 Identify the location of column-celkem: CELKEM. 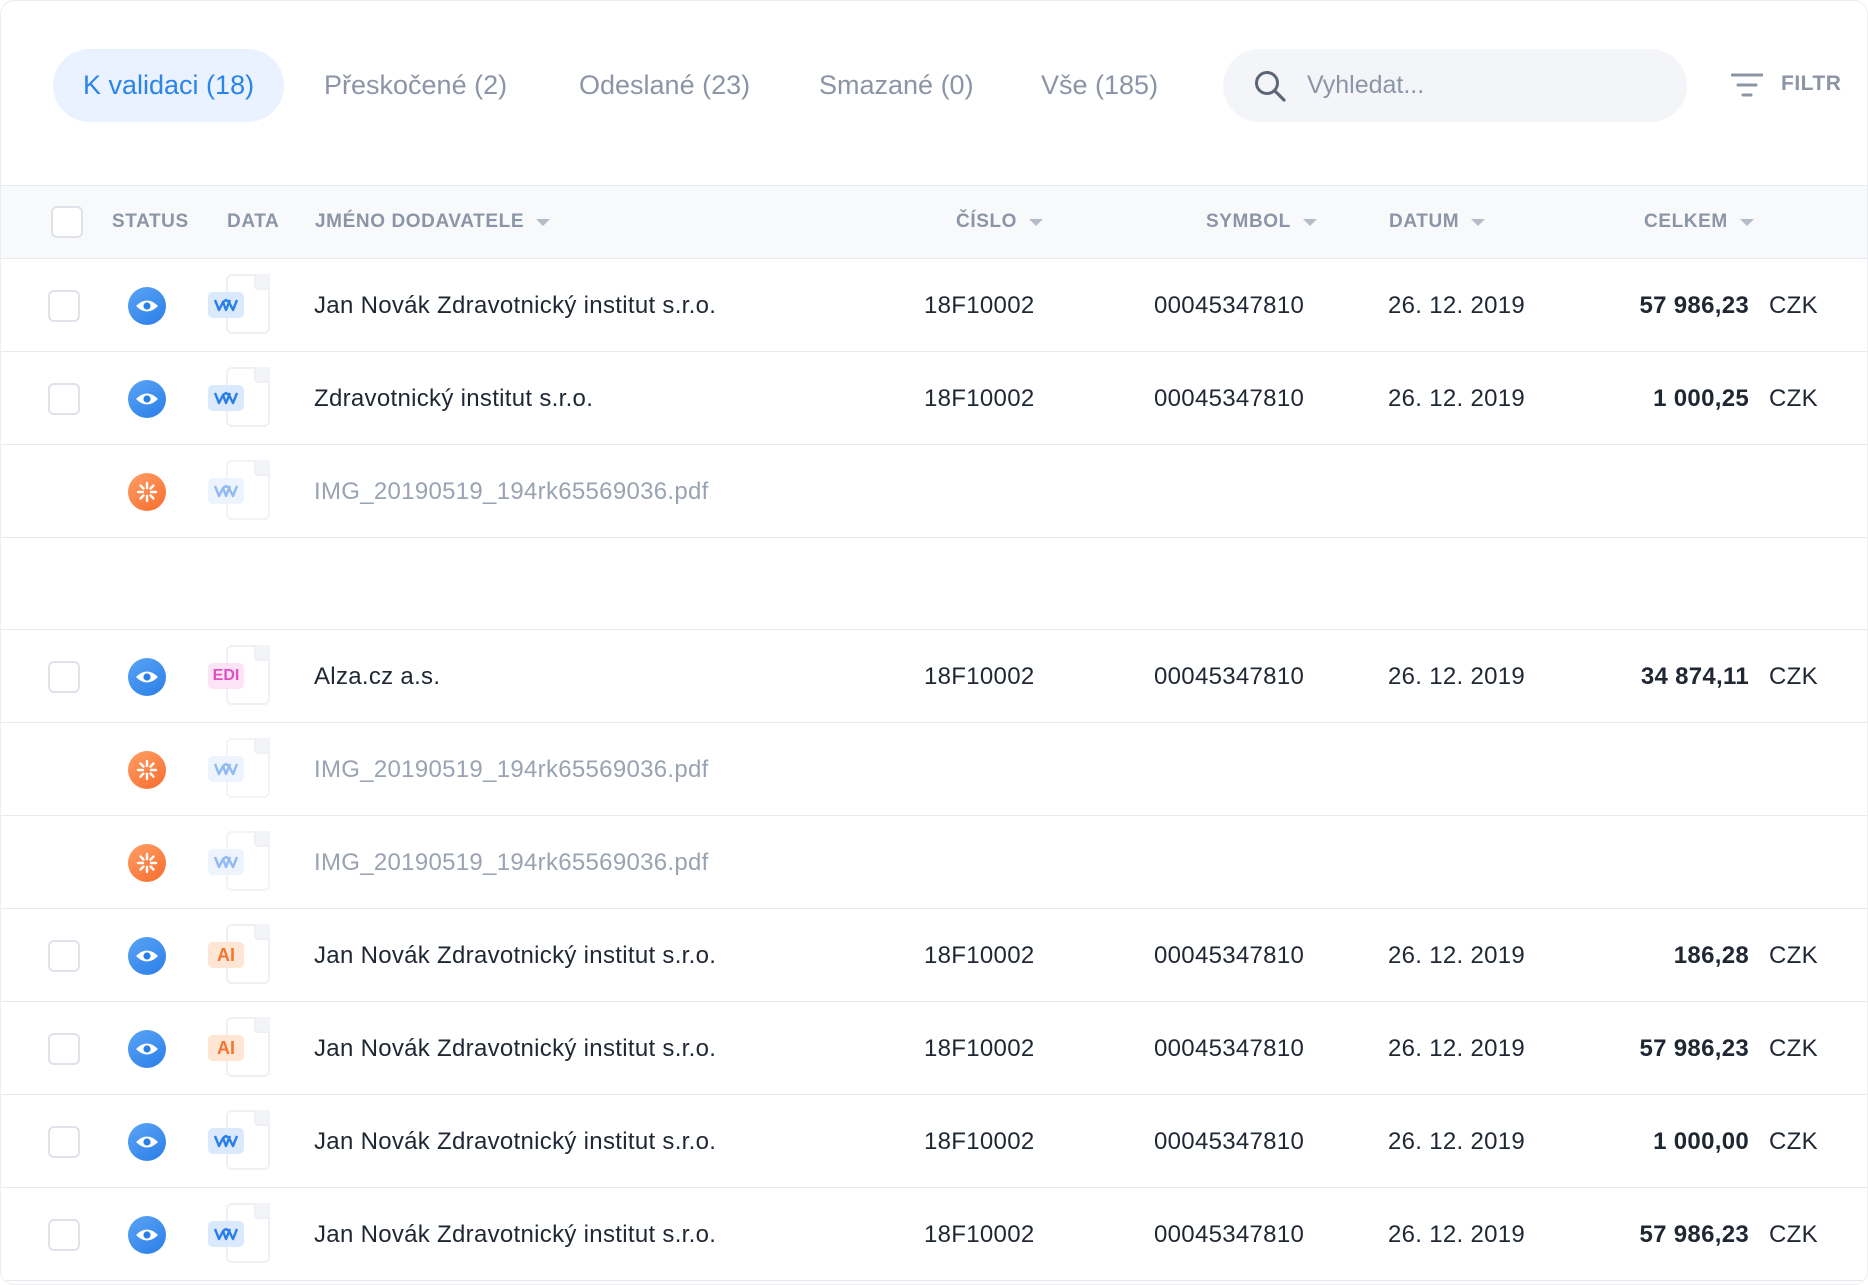
(1699, 222).